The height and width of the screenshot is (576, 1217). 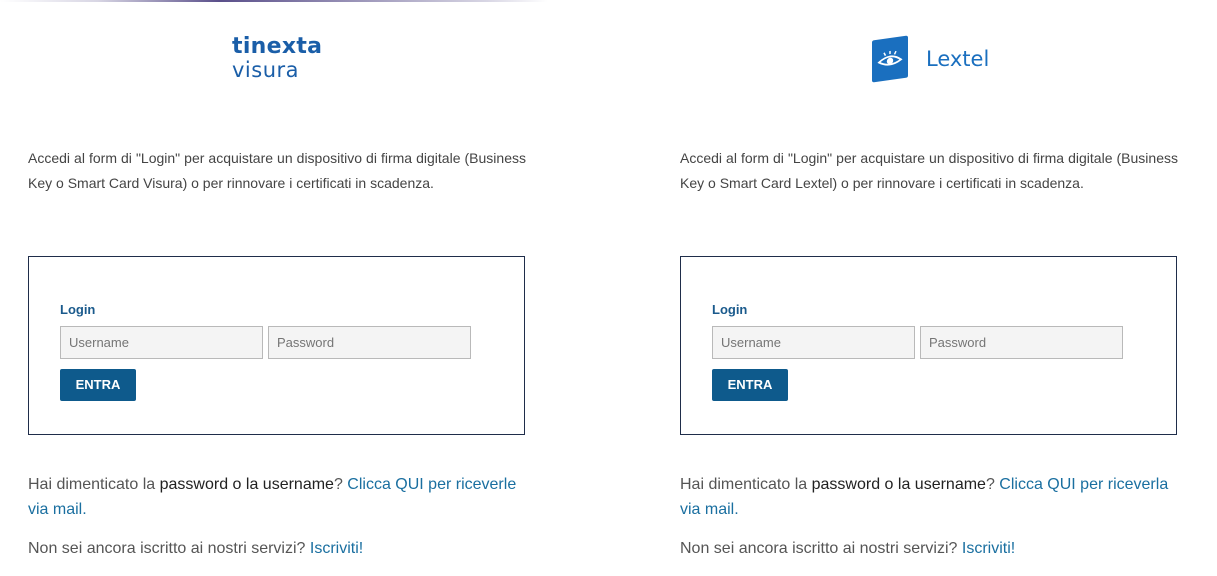 I want to click on lextel-name: Lextel, so click(x=958, y=59).